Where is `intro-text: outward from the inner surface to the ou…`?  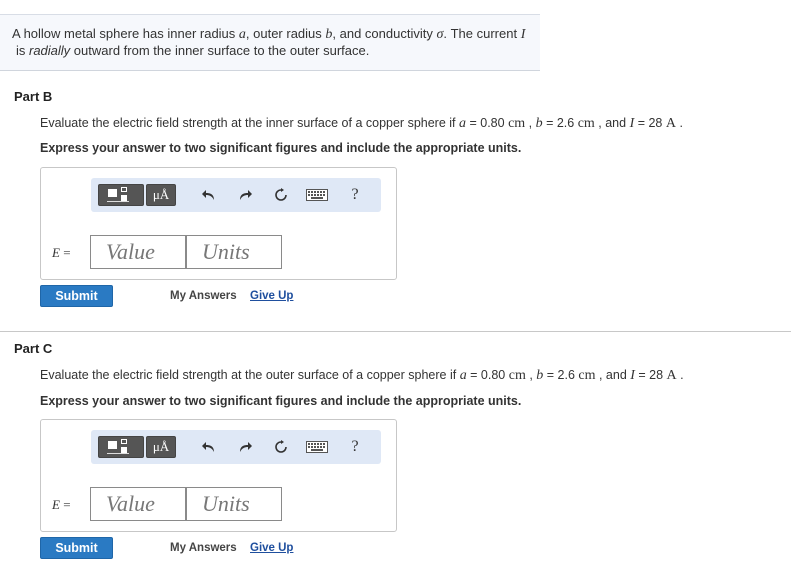 intro-text: outward from the inner surface to the ou… is located at coordinates (220, 50).